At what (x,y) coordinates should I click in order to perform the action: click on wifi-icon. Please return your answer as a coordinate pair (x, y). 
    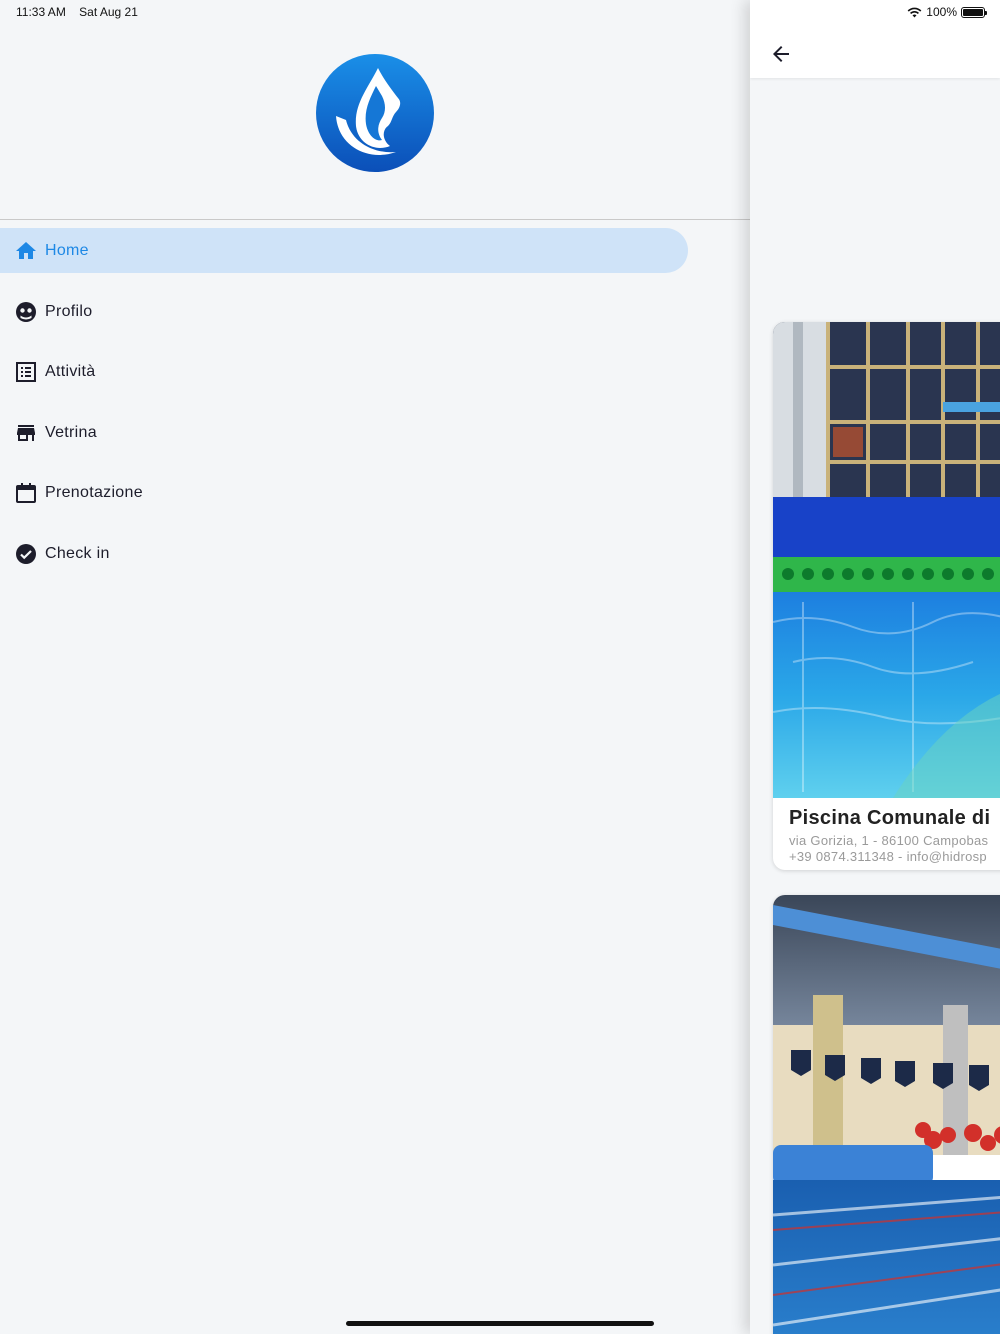
    Looking at the image, I should click on (914, 12).